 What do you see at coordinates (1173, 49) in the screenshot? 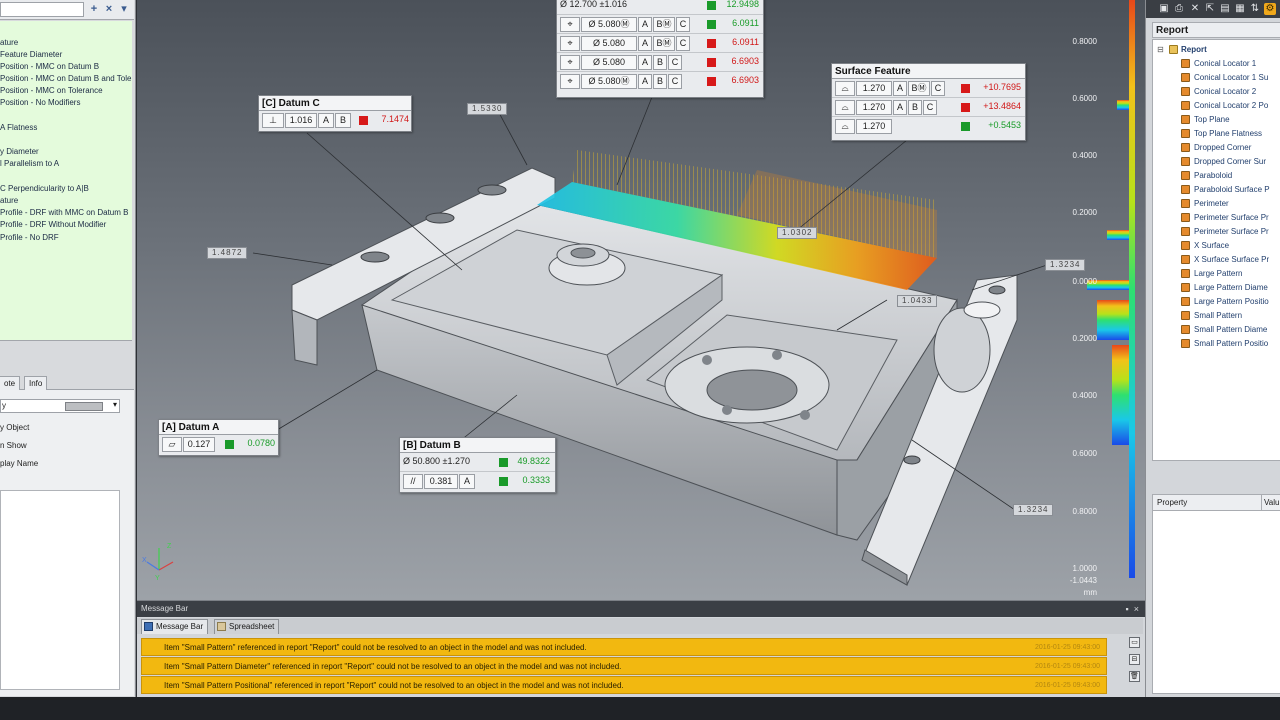
I see `folder-icon` at bounding box center [1173, 49].